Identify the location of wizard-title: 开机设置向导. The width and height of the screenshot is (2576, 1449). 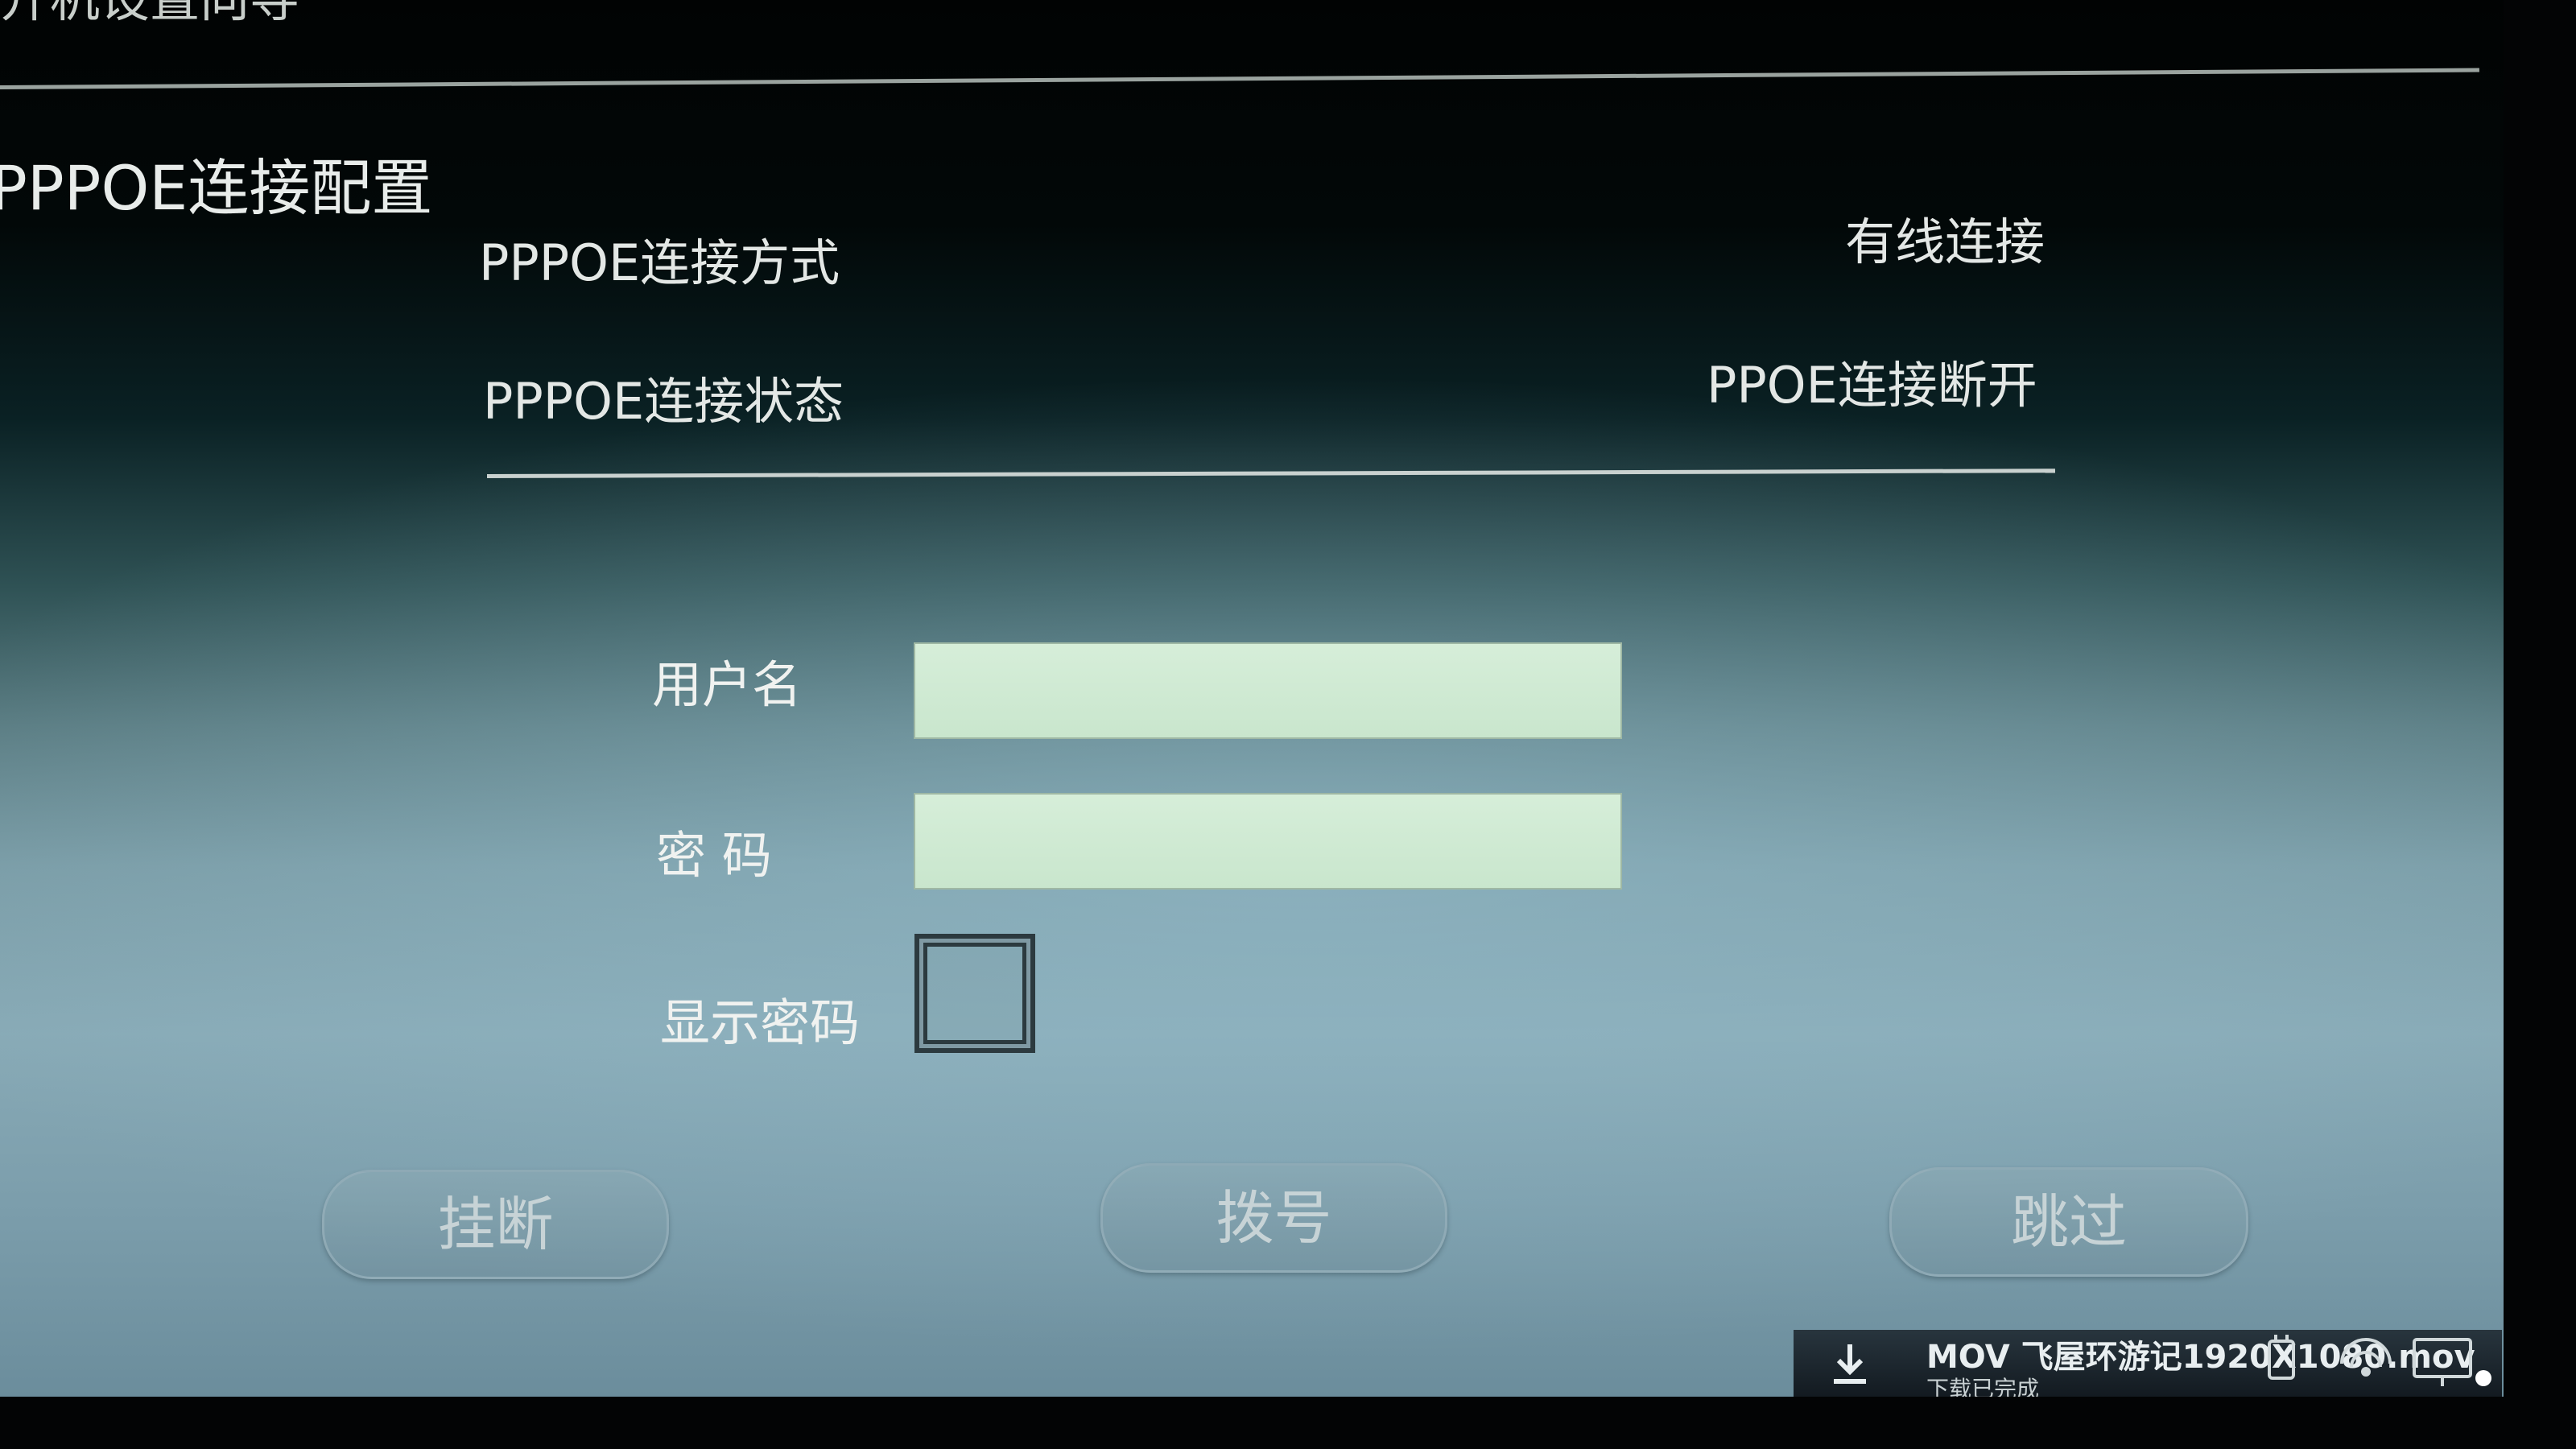
(149, 12).